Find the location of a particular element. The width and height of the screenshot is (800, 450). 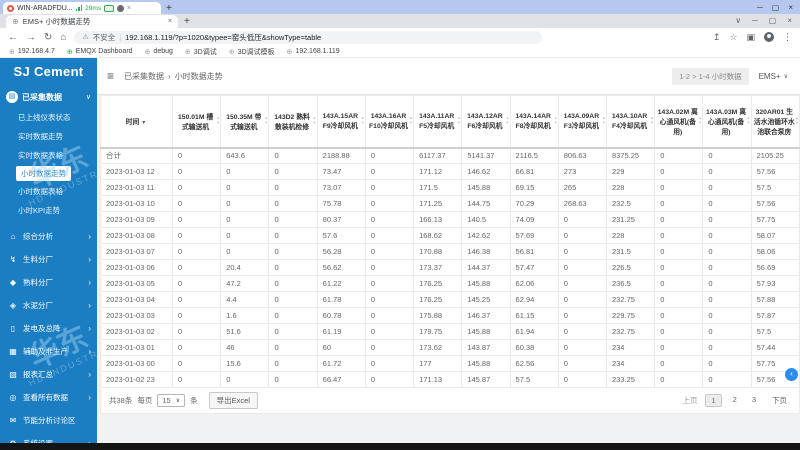

sidebar-submenu-item: 实时数据走势 is located at coordinates (48, 136).